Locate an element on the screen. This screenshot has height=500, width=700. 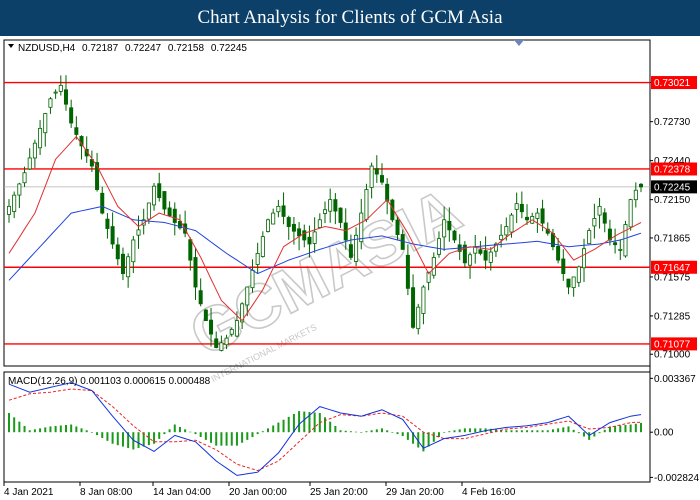
level-badge-3-label: 0.71077 is located at coordinates (672, 344).